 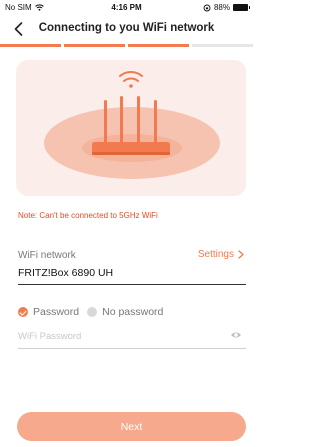 I want to click on step-progress-bar, so click(x=126, y=45).